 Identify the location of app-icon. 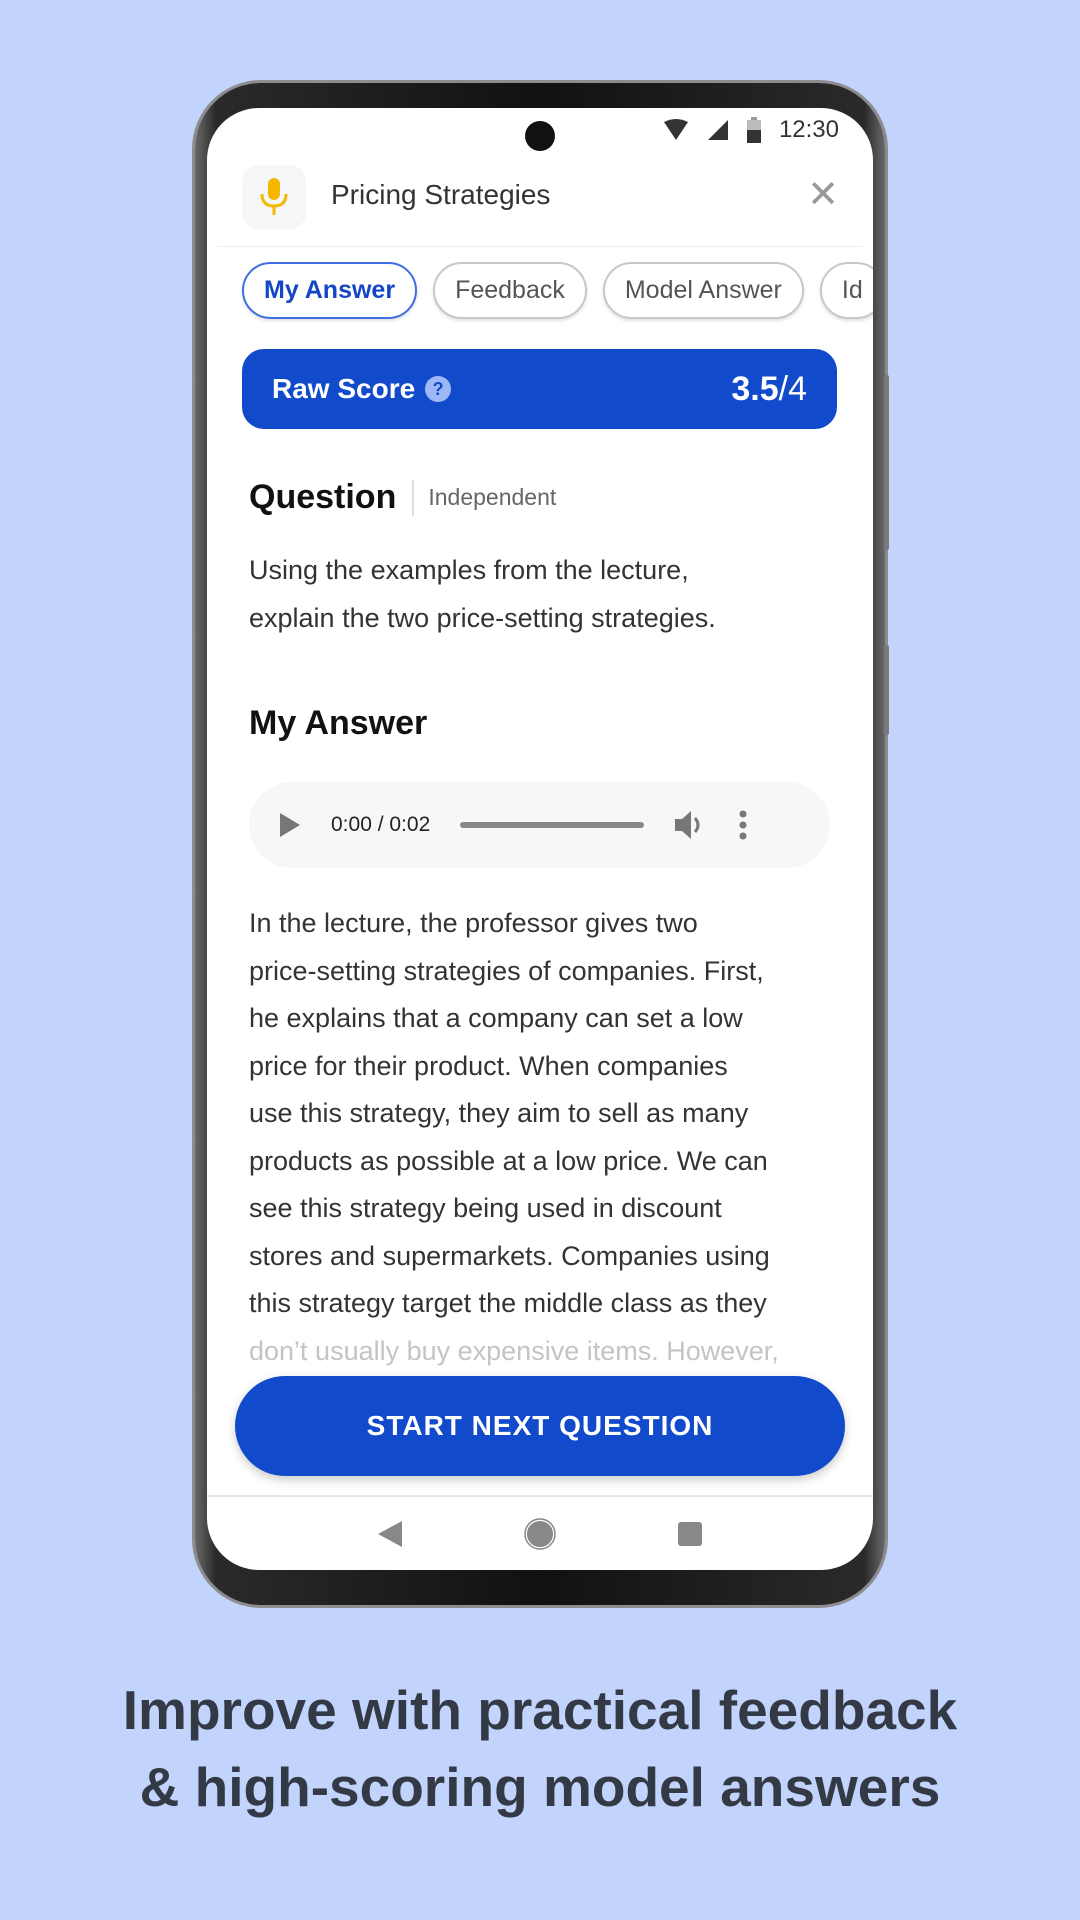
(274, 197).